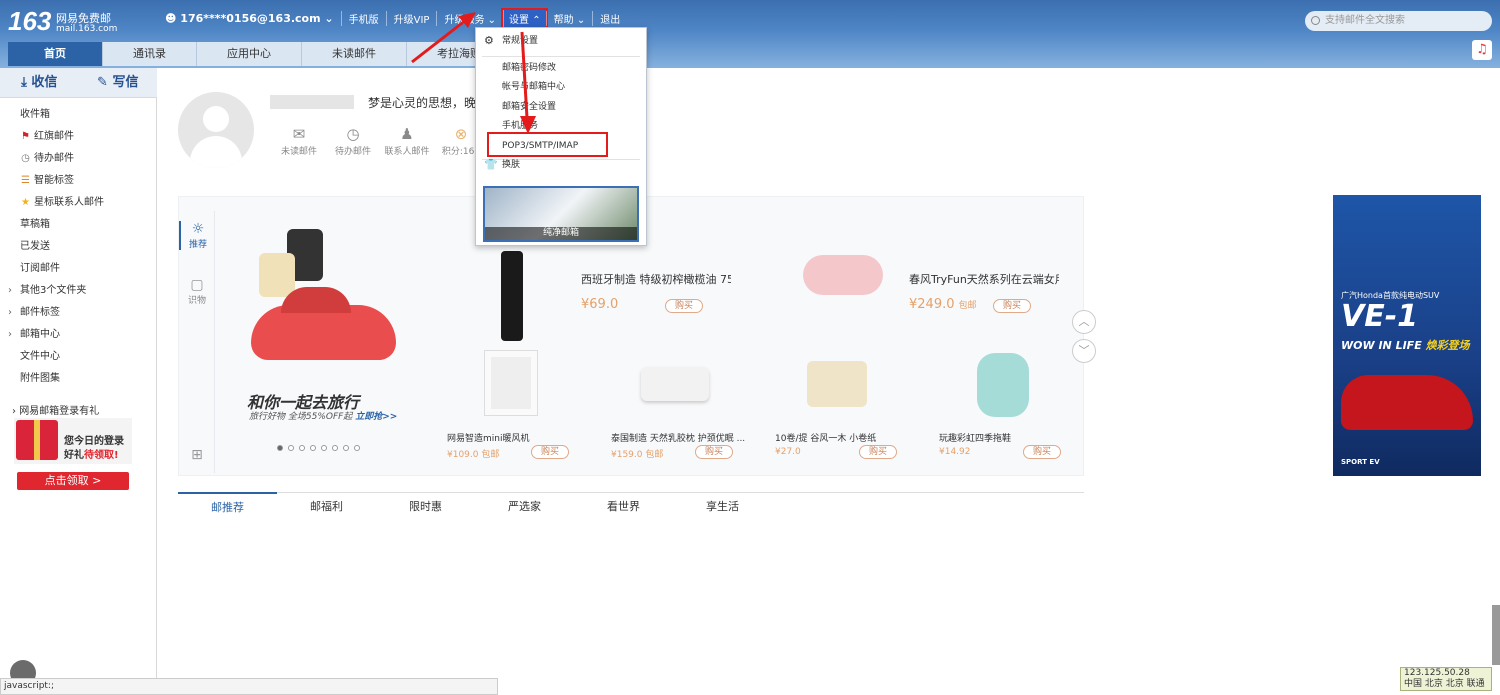 The image size is (1500, 695). What do you see at coordinates (422, 103) in the screenshot?
I see `motto-text: 梦是心灵的思想，晚` at bounding box center [422, 103].